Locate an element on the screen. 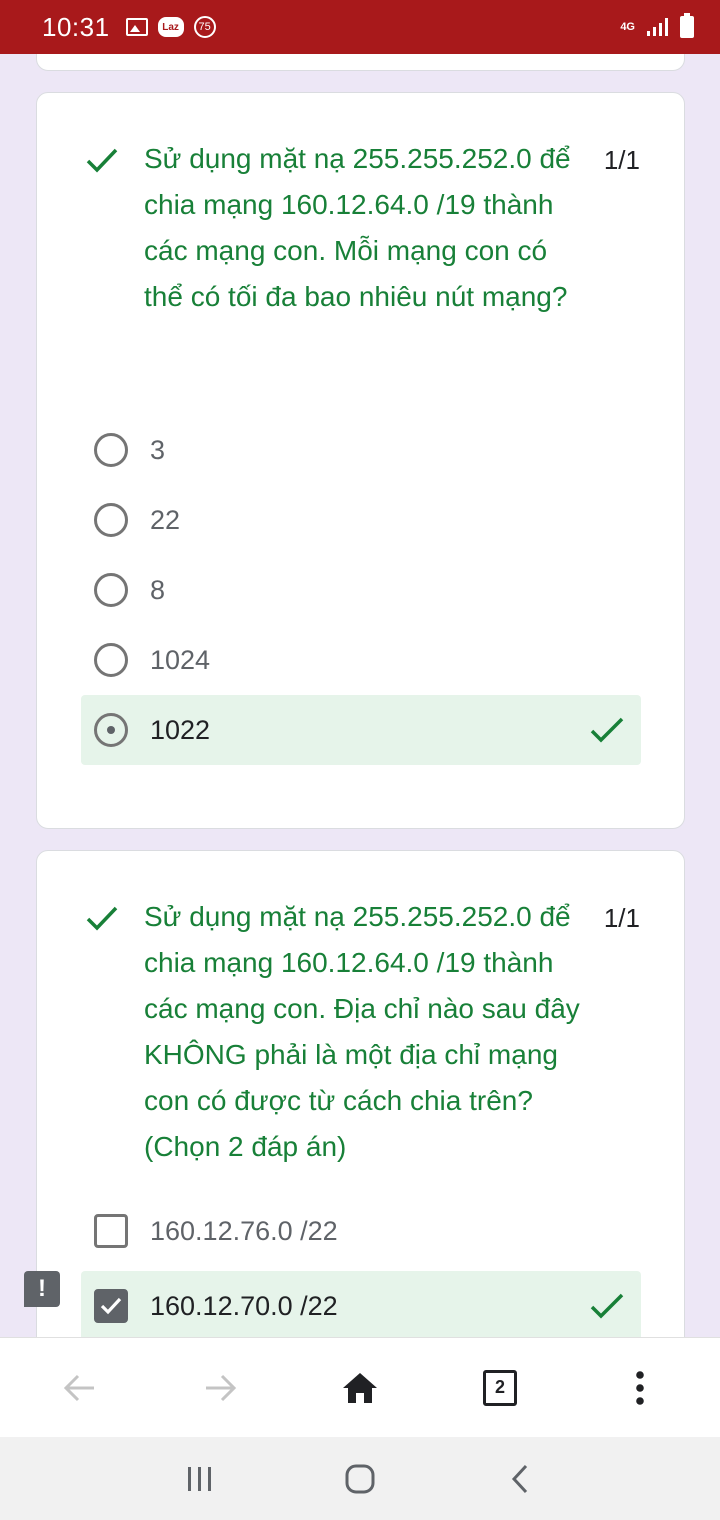  option-label: 3 is located at coordinates (158, 449).